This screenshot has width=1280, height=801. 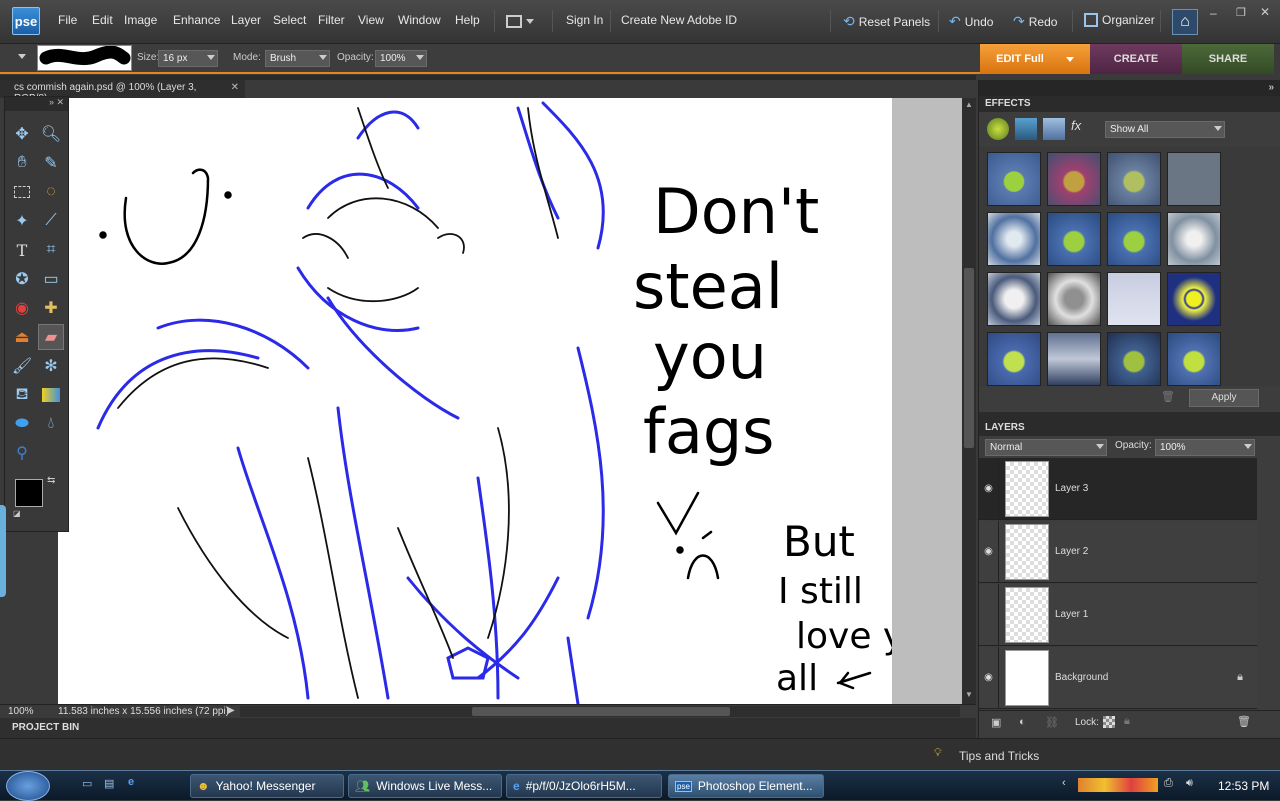 I want to click on layer-opacity-input: 100%, so click(x=1205, y=447).